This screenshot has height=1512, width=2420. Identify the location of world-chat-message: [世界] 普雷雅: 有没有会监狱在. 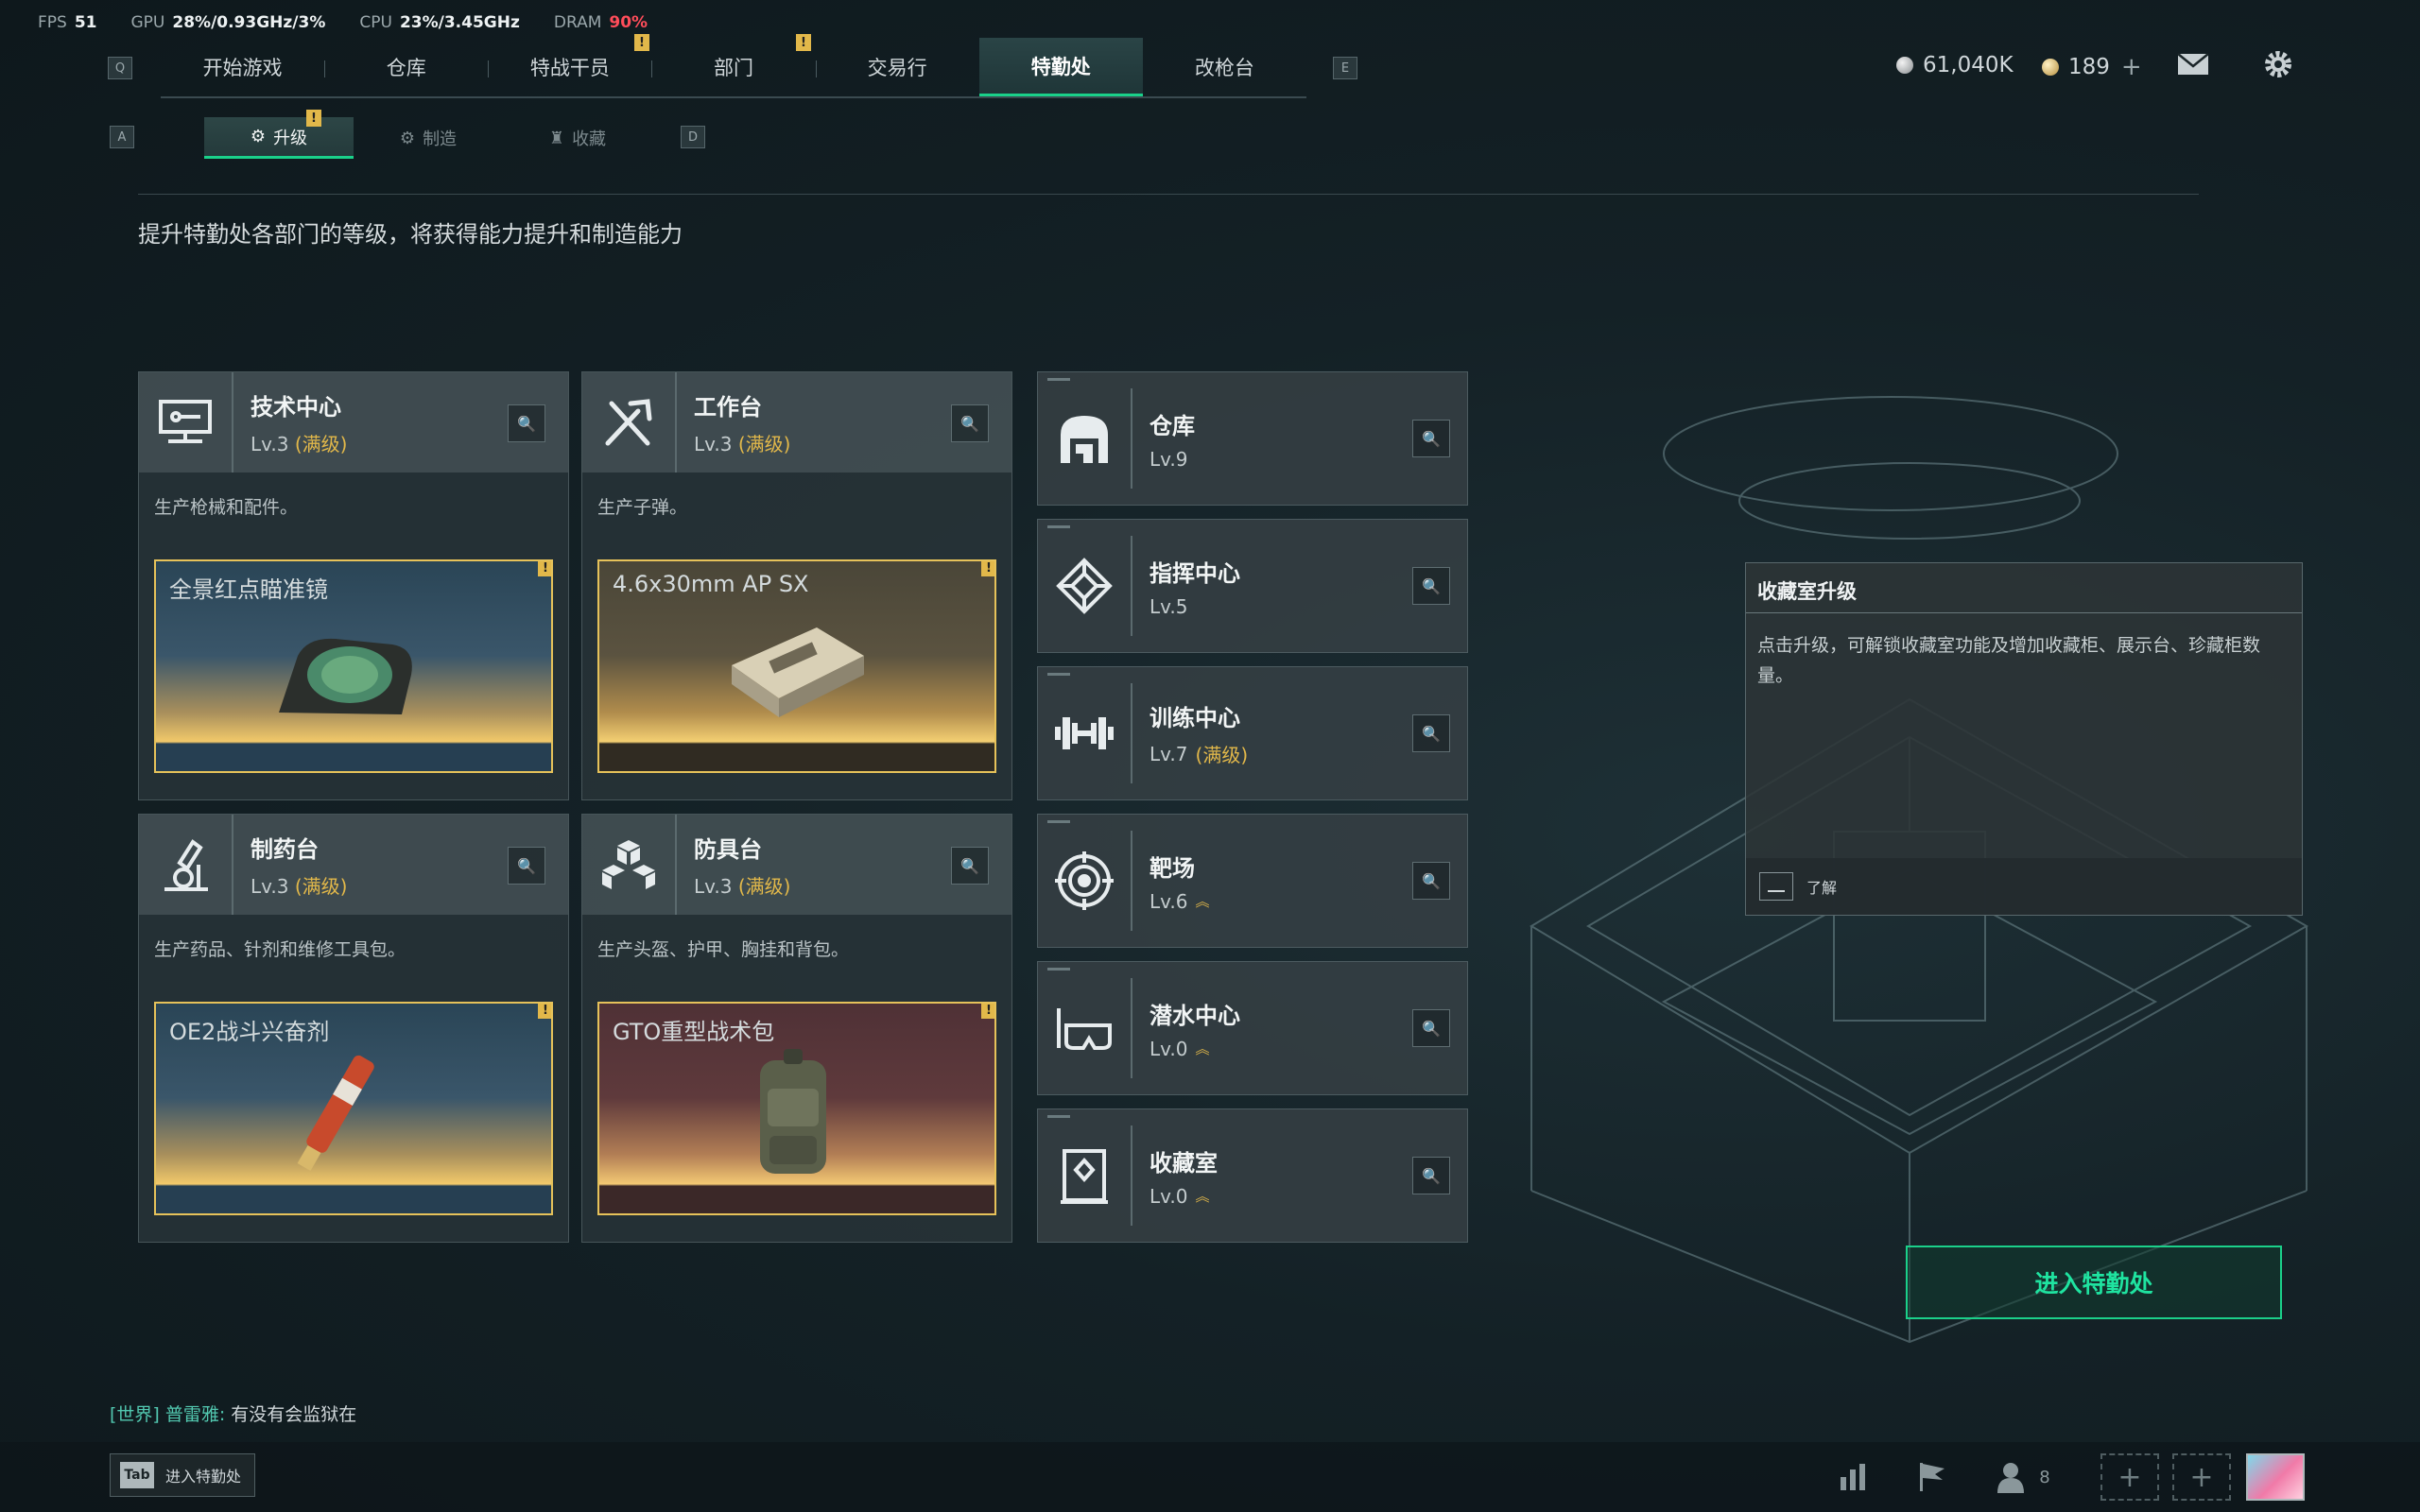
(233, 1413).